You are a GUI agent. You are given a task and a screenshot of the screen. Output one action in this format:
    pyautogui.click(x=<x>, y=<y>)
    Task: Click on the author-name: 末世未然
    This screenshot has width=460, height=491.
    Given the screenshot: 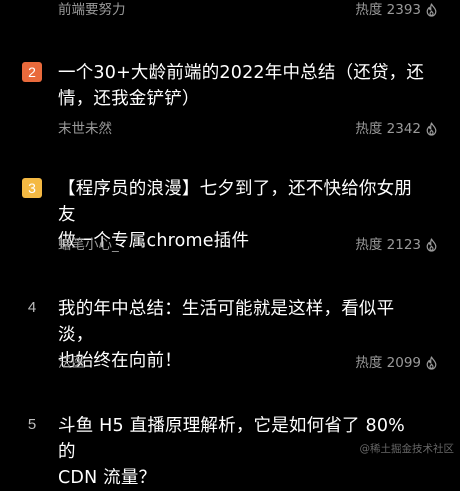 What is the action you would take?
    pyautogui.click(x=85, y=129)
    